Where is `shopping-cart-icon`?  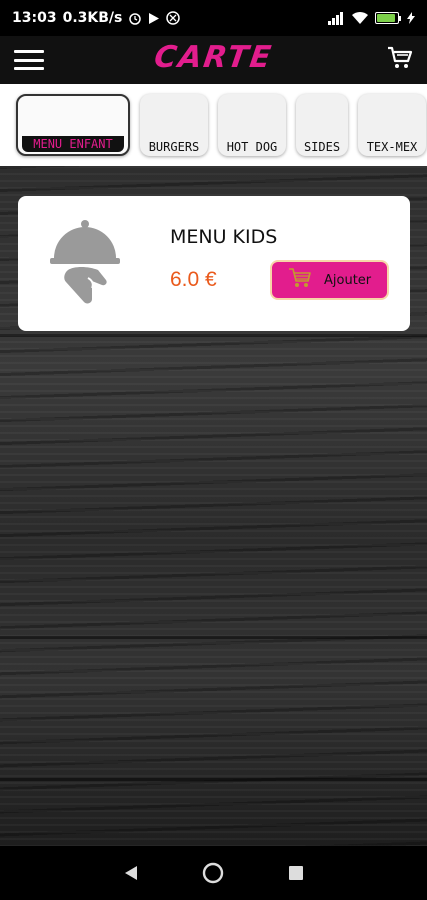 shopping-cart-icon is located at coordinates (400, 60).